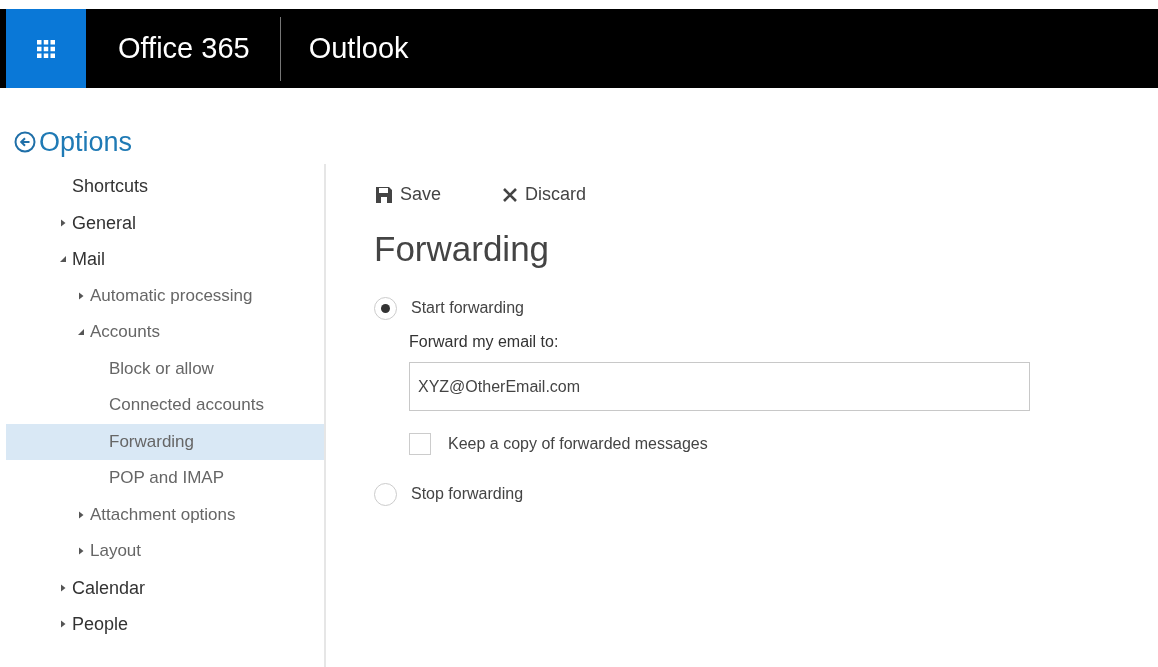 The height and width of the screenshot is (667, 1158). I want to click on options-title: Options, so click(86, 142).